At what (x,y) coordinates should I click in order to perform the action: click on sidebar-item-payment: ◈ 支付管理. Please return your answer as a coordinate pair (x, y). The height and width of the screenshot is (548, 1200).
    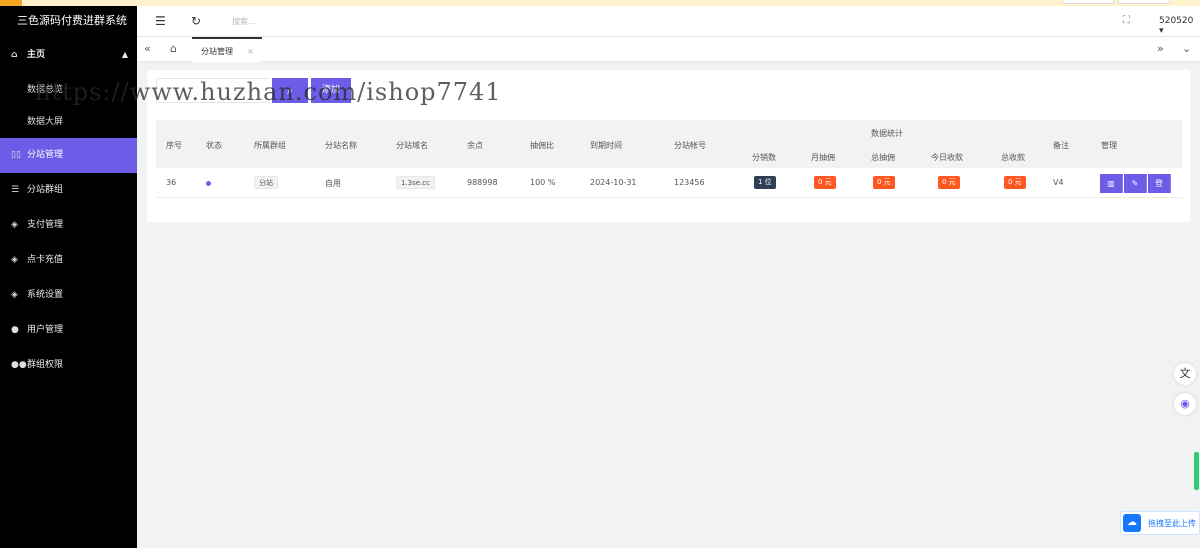
    Looking at the image, I should click on (68, 225).